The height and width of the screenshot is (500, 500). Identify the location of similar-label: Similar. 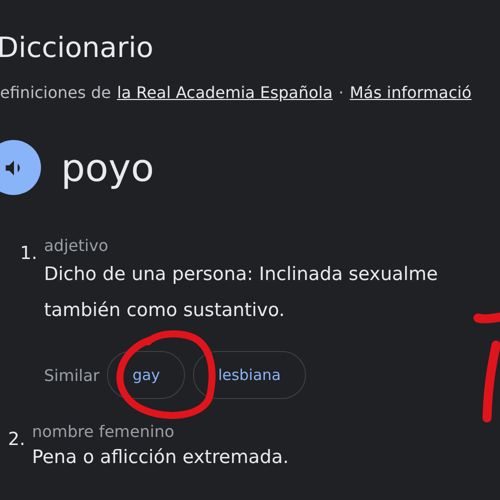
(72, 375).